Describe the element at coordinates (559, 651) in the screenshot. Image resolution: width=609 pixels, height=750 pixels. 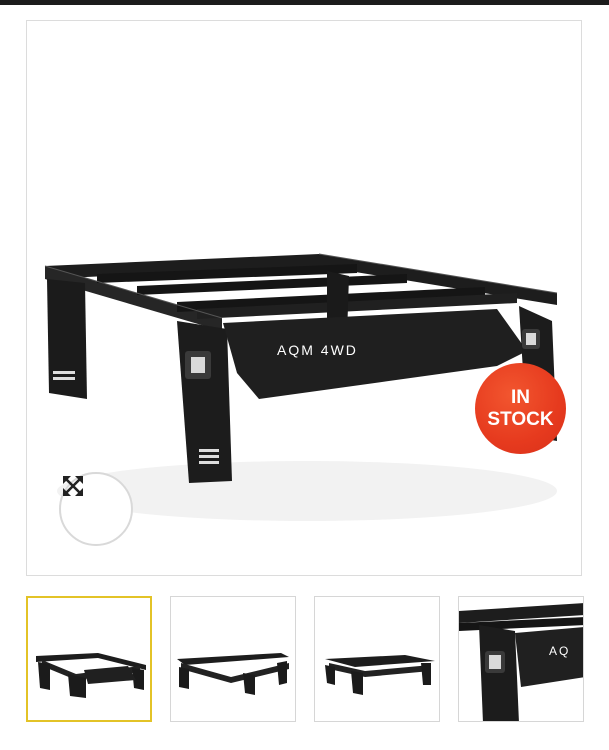
I see `thumbnail-brand-text: AQ` at that location.